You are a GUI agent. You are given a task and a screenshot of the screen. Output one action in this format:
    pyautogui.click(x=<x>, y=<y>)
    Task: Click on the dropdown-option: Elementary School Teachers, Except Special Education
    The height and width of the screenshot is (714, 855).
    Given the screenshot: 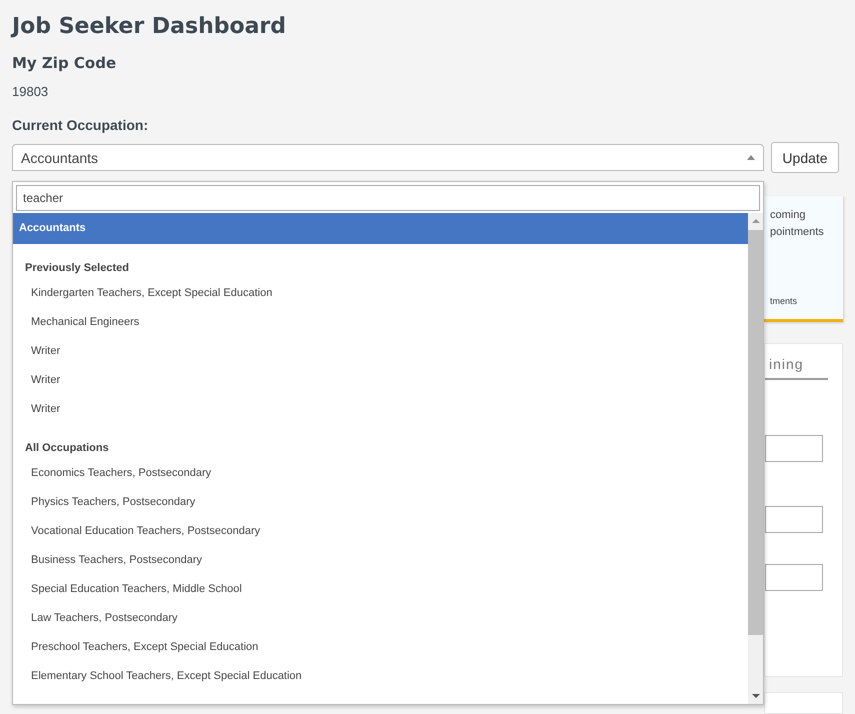 What is the action you would take?
    pyautogui.click(x=380, y=676)
    